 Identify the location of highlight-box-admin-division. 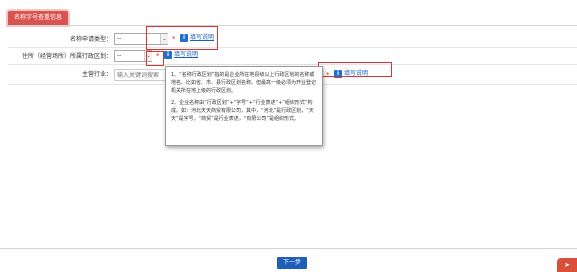
(155, 58).